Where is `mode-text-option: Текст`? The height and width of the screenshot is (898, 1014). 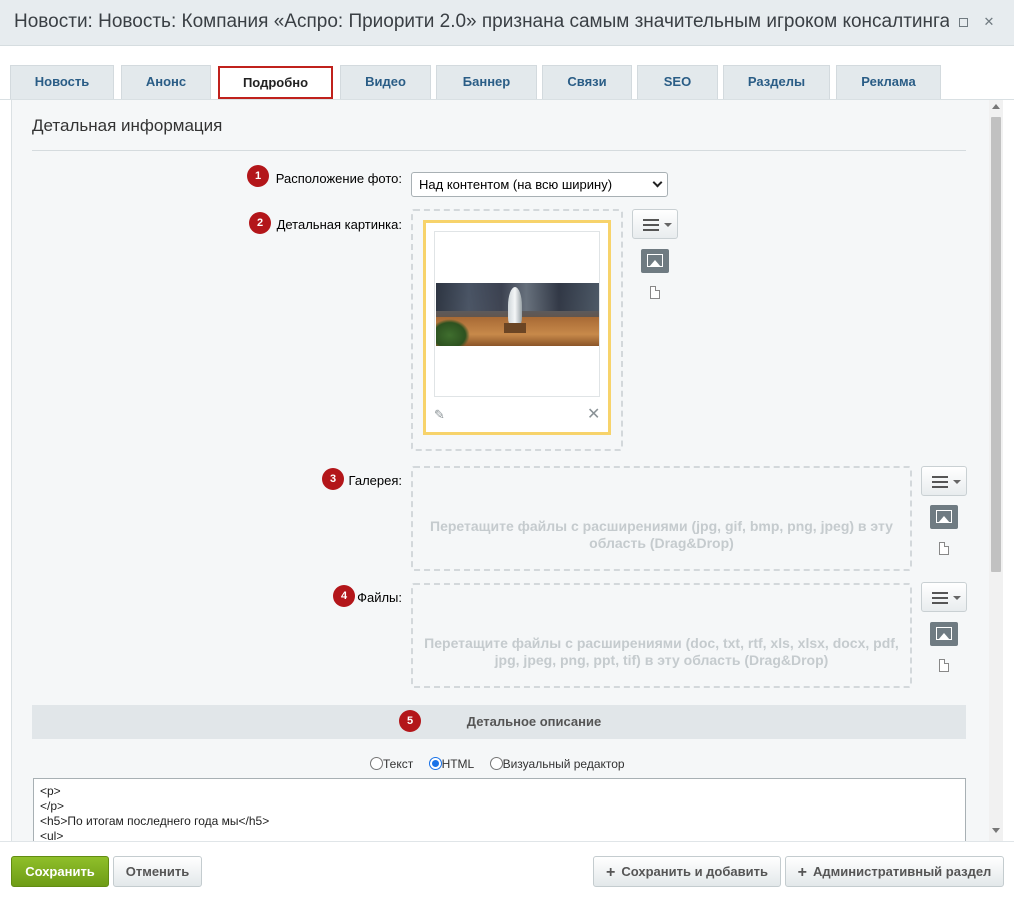
mode-text-option: Текст is located at coordinates (391, 764).